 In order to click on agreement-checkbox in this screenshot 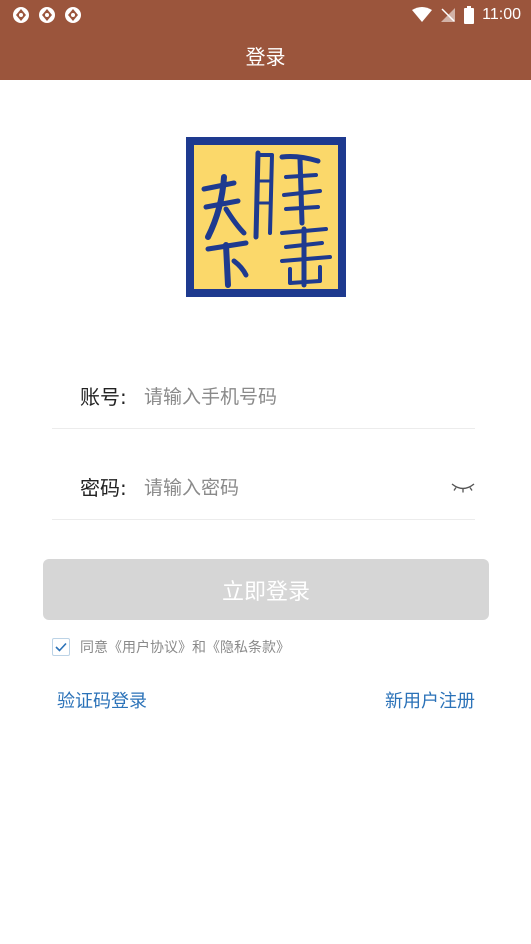, I will do `click(61, 647)`.